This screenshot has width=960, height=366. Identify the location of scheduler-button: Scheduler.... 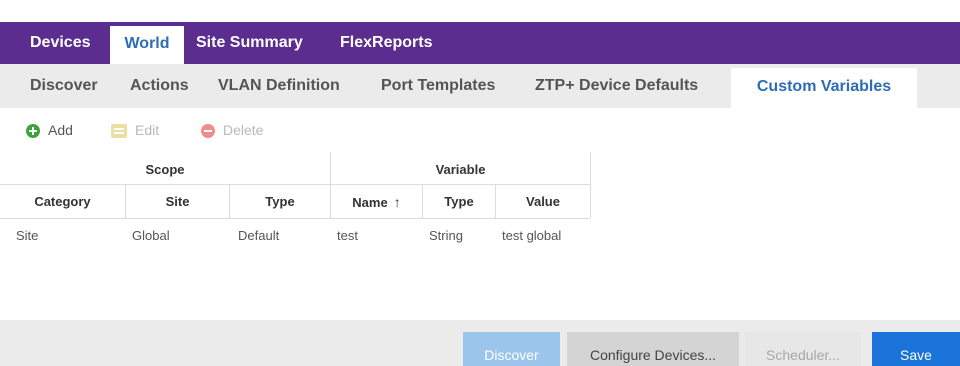
(803, 349).